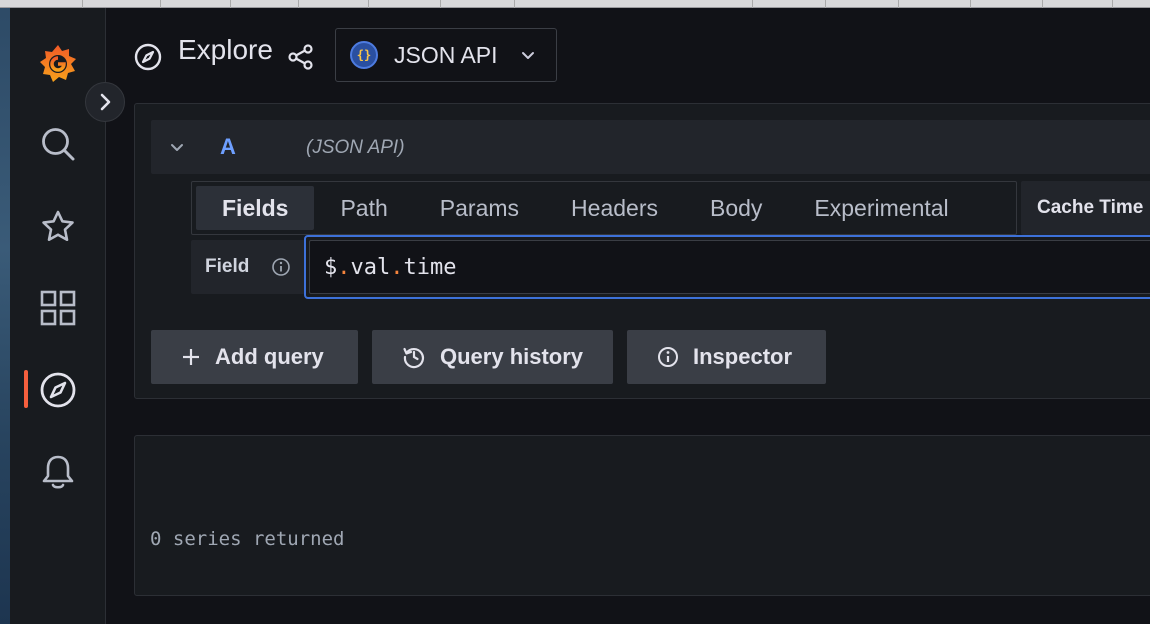 Image resolution: width=1150 pixels, height=624 pixels. What do you see at coordinates (301, 57) in the screenshot?
I see `share-icon` at bounding box center [301, 57].